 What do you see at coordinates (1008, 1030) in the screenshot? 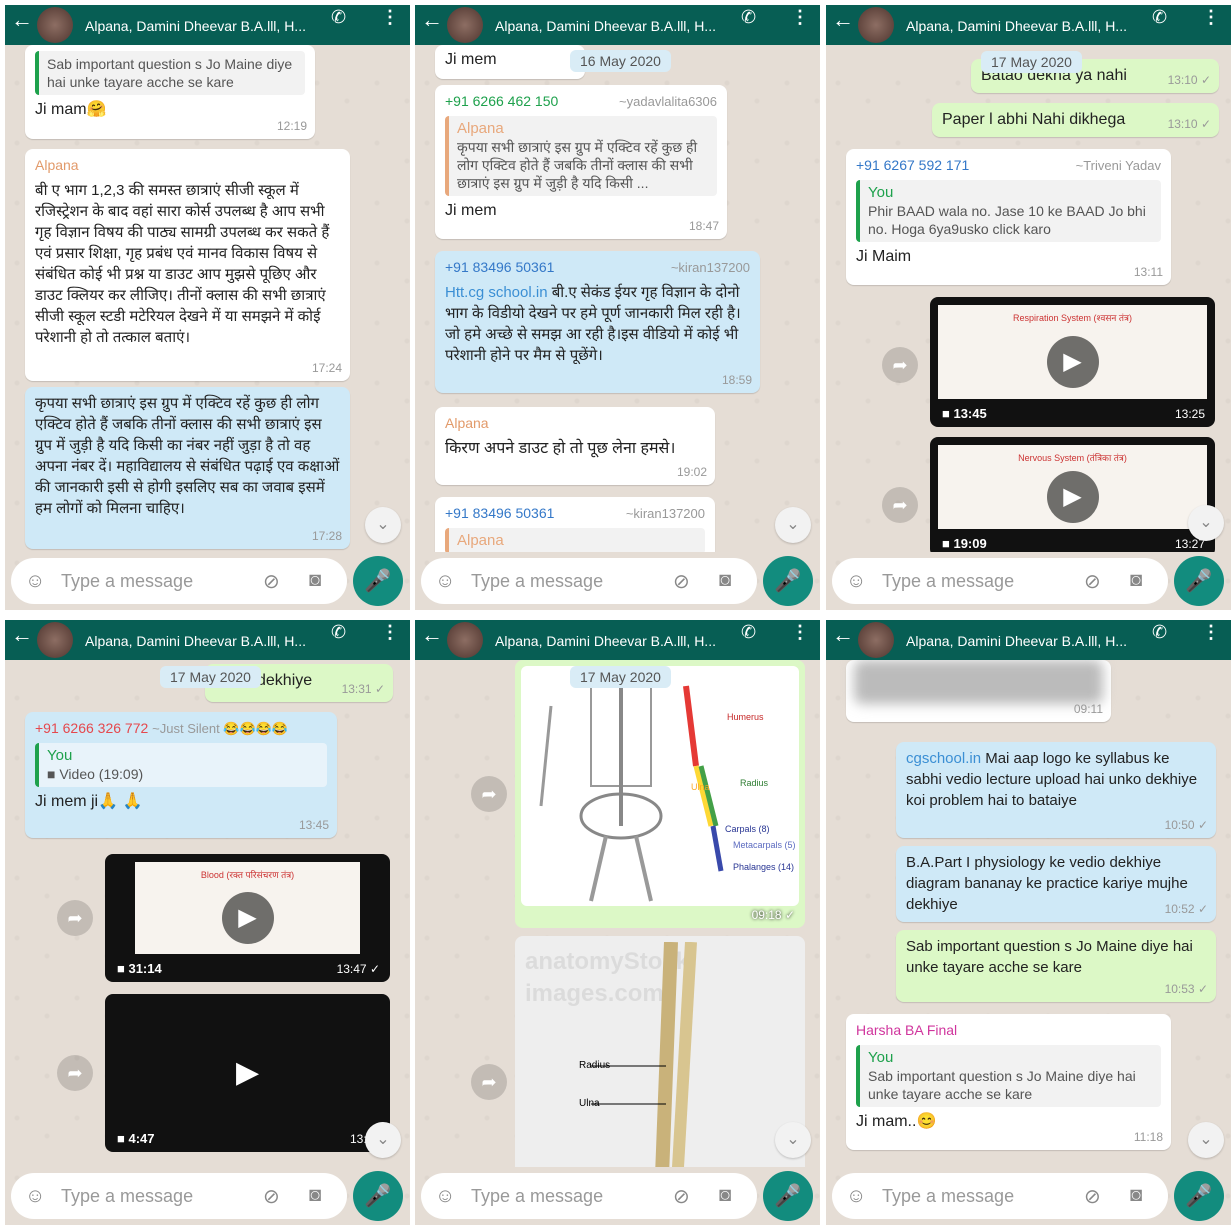
I see `sender-name: Harsha BA Final` at bounding box center [1008, 1030].